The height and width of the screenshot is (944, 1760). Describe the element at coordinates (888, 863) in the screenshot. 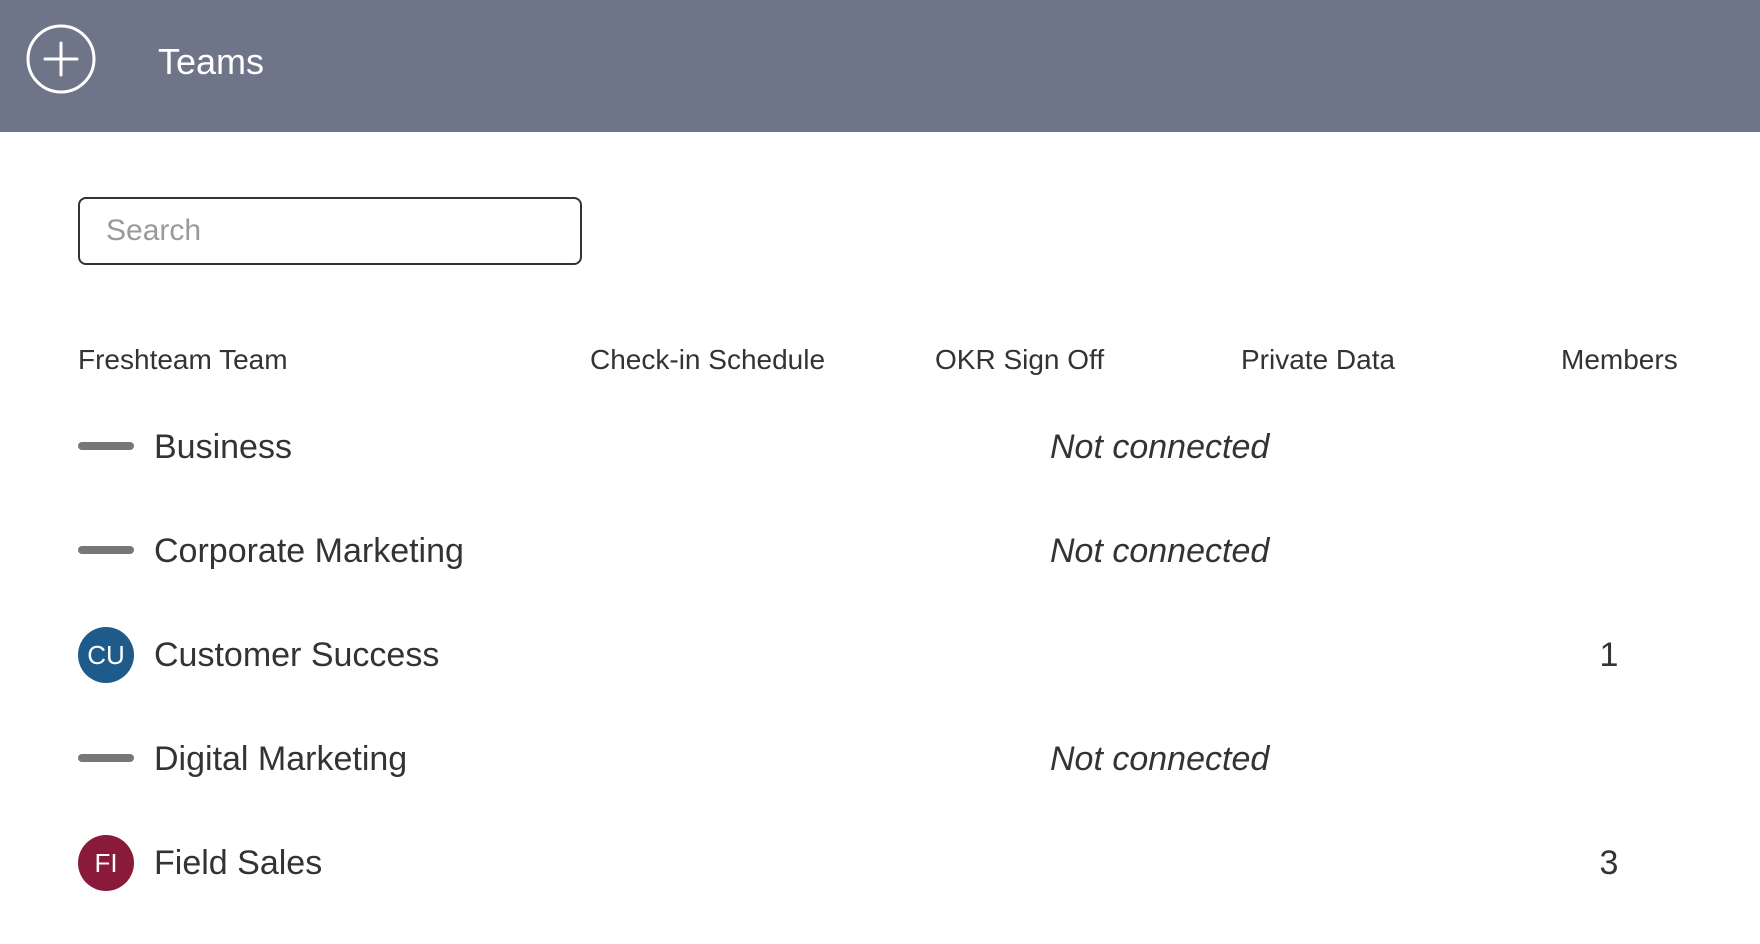

I see `table-row: FI Field Sales 3` at that location.